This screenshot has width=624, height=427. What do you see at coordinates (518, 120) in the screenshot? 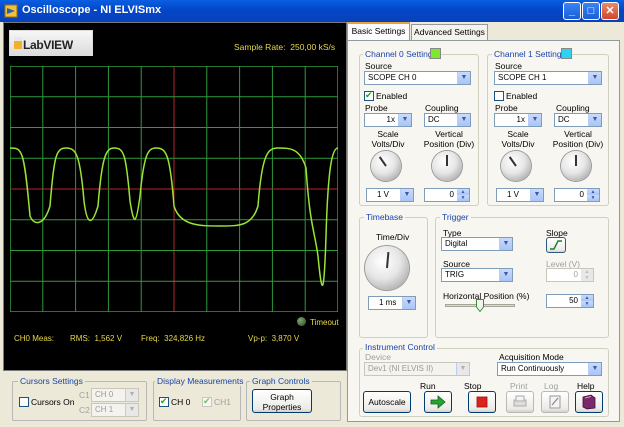
I see `ch1-probe-select: 1x ▼` at bounding box center [518, 120].